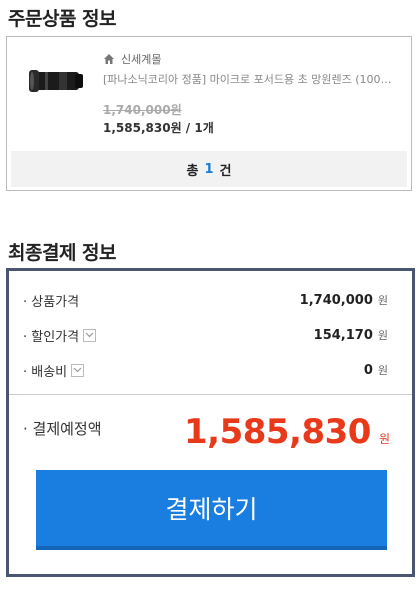 The image size is (417, 589). Describe the element at coordinates (51, 337) in the screenshot. I see `discount-price-label: · 할인가격` at that location.